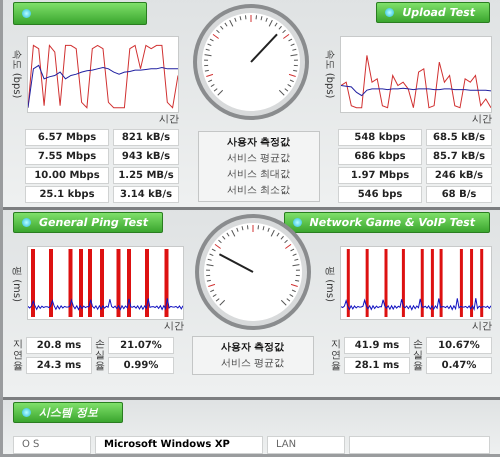 The image size is (500, 457). What do you see at coordinates (459, 194) in the screenshot?
I see `value-cell: 68 B/s` at bounding box center [459, 194].